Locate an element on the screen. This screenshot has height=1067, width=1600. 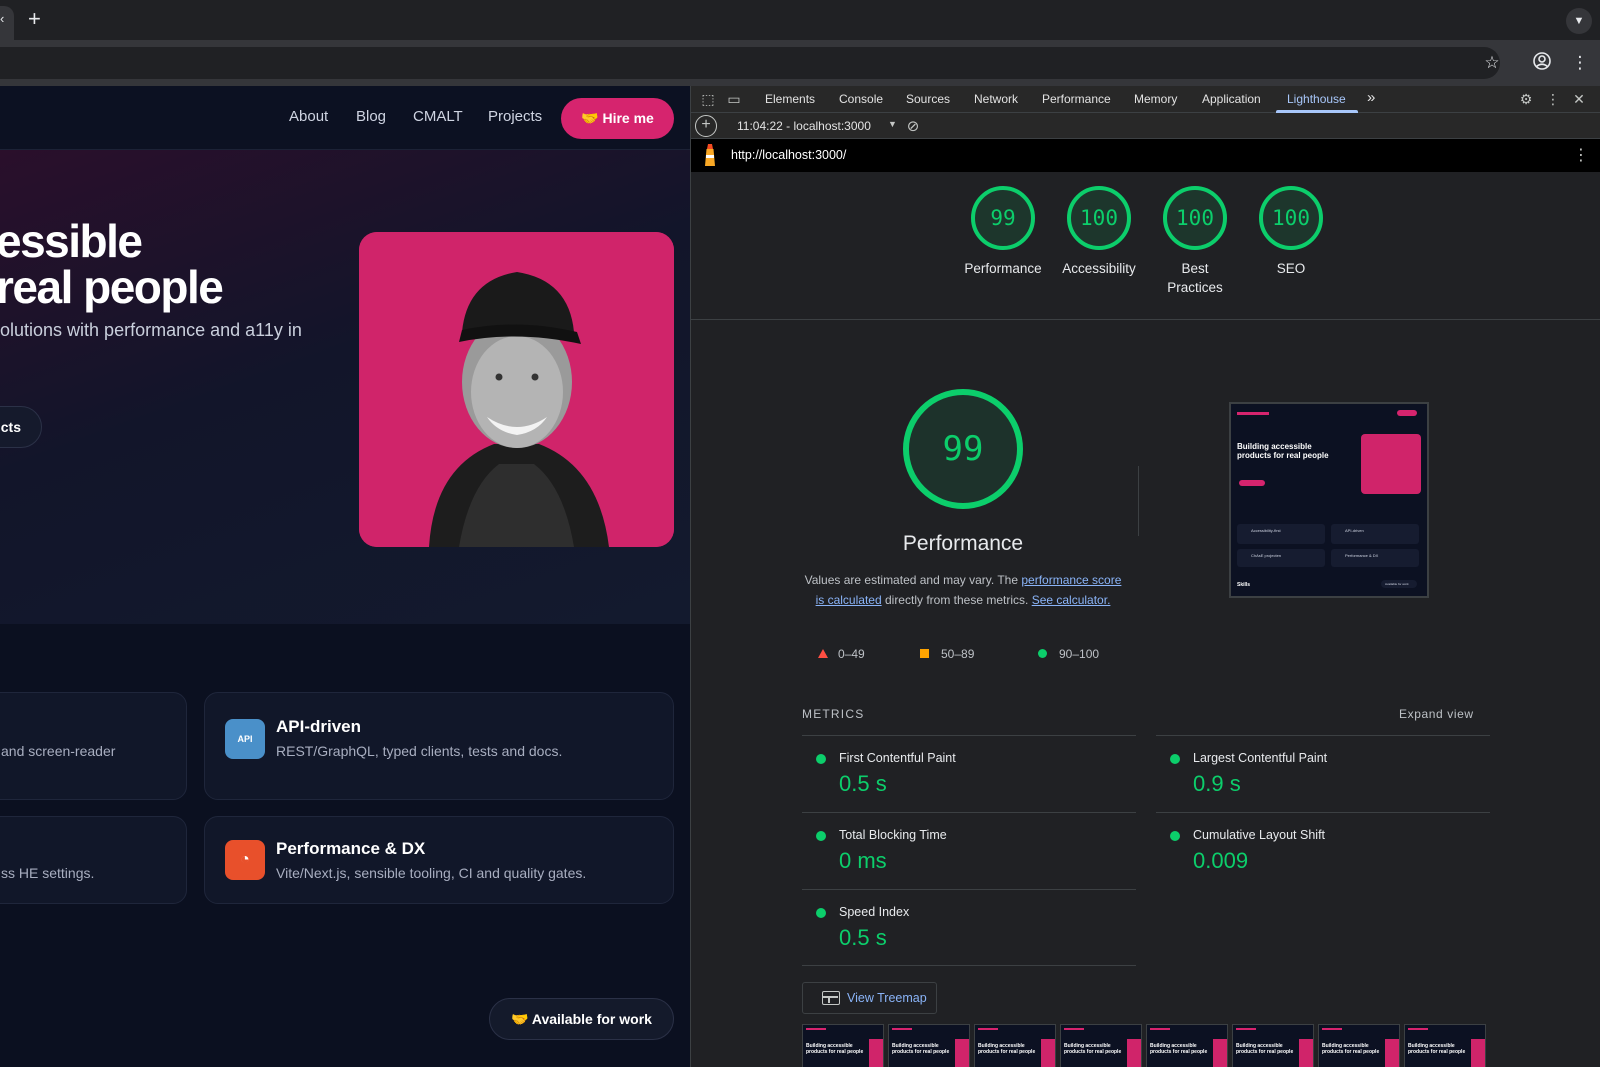
tab-lighthouse: Lighthouse is located at coordinates (1316, 99).